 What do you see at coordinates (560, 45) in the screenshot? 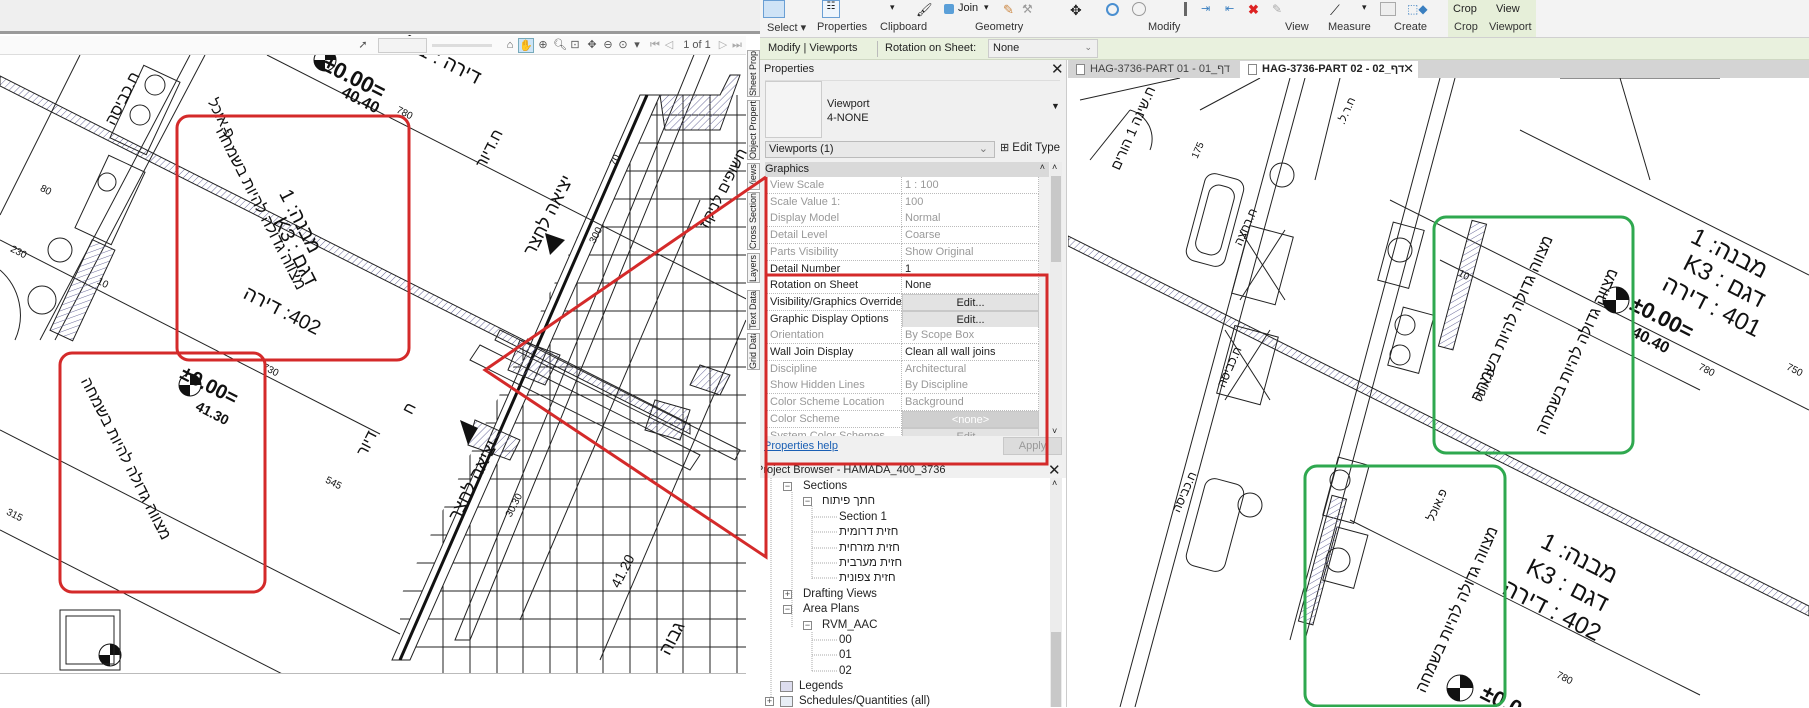
I see `zoom-window-icon: 🔍︎` at bounding box center [560, 45].